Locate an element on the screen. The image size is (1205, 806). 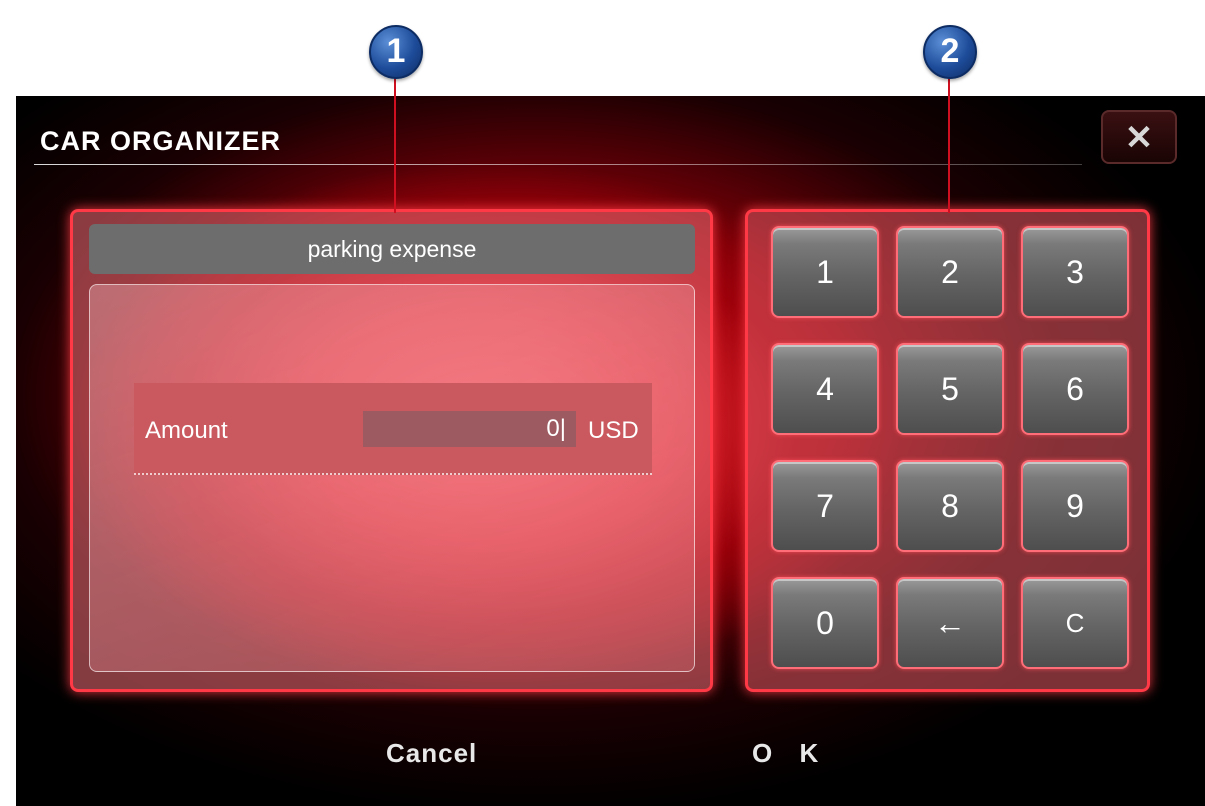
close-button: ✕ is located at coordinates (1139, 137).